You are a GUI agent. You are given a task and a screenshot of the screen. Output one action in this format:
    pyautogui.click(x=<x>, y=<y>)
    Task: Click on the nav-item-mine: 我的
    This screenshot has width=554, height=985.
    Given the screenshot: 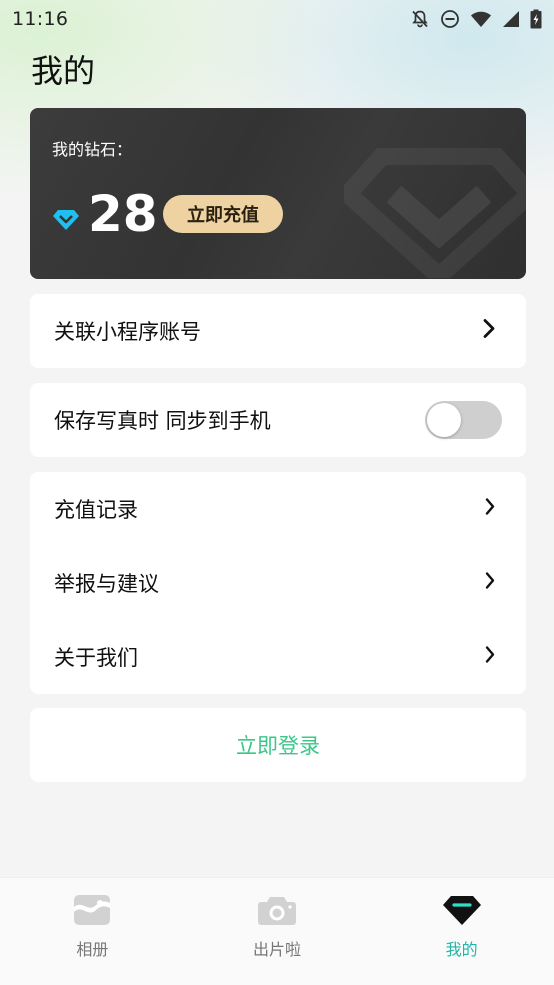 What is the action you would take?
    pyautogui.click(x=461, y=931)
    